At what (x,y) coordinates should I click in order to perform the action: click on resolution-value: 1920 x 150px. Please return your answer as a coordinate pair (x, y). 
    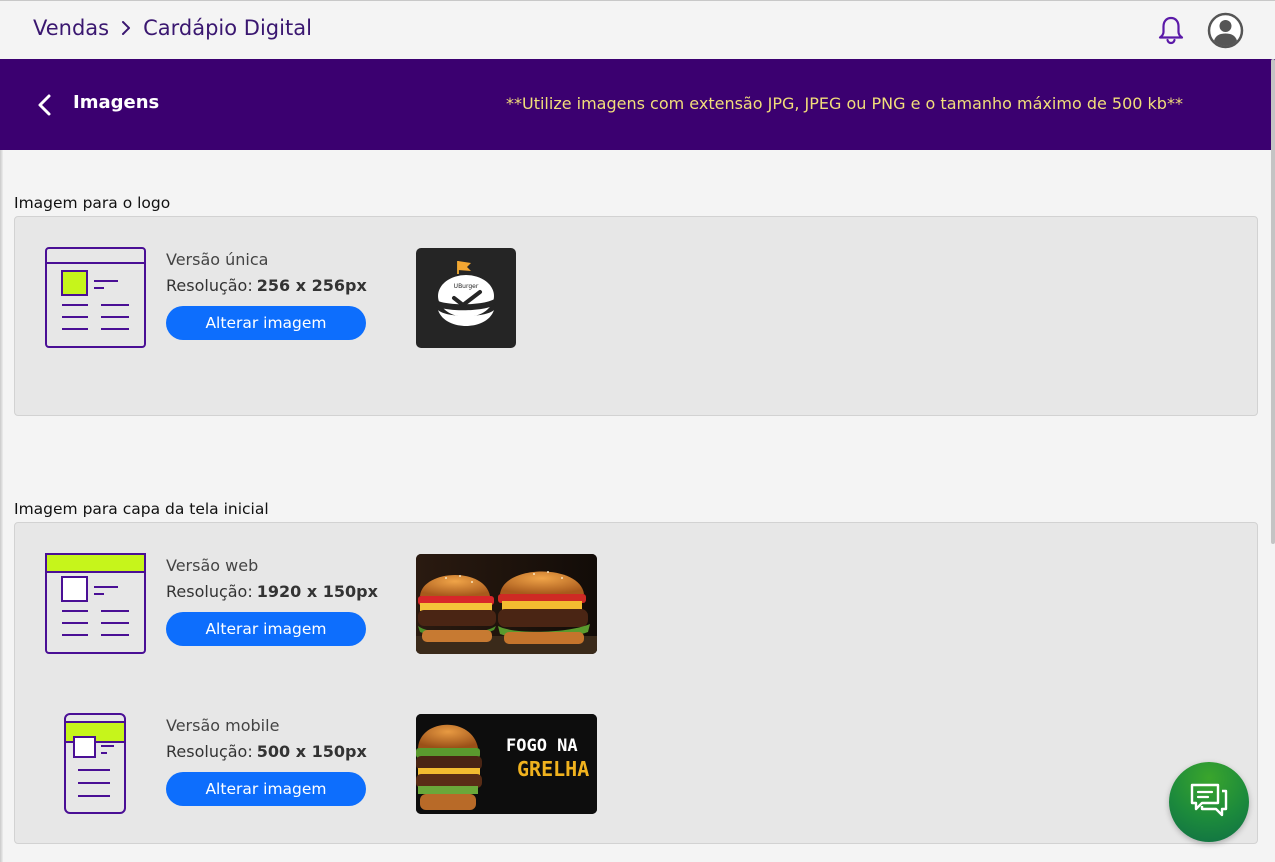
    Looking at the image, I should click on (317, 591).